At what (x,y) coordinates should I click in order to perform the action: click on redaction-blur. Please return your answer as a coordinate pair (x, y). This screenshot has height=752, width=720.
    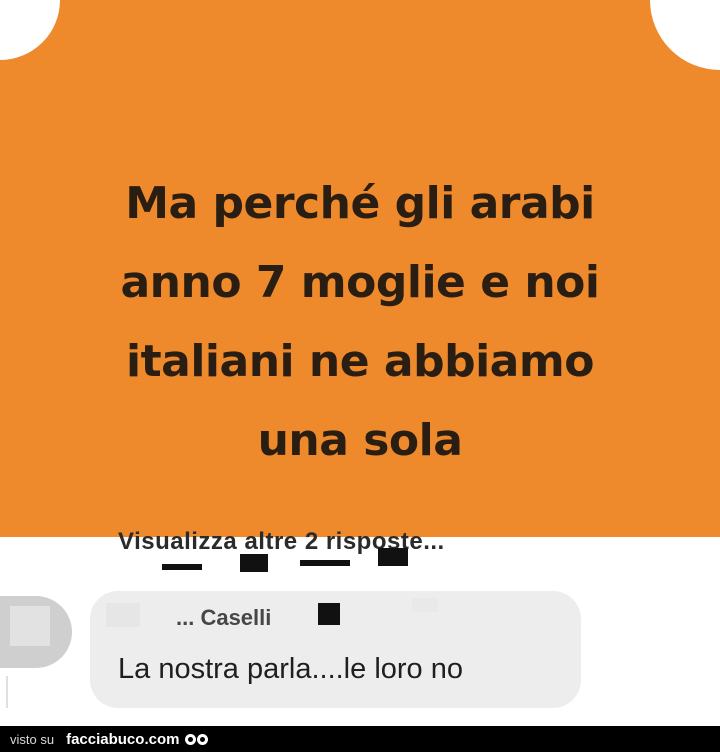
    Looking at the image, I should click on (425, 605).